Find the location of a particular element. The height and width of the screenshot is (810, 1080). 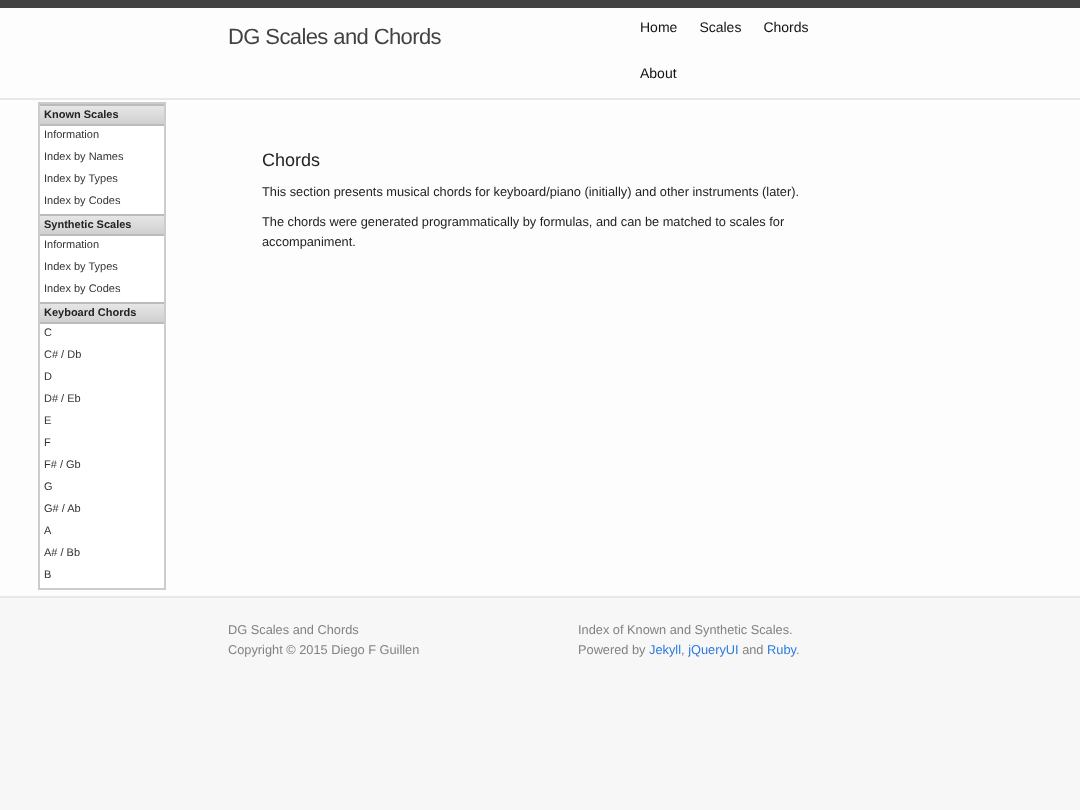

page-heading: Chords is located at coordinates (292, 160).